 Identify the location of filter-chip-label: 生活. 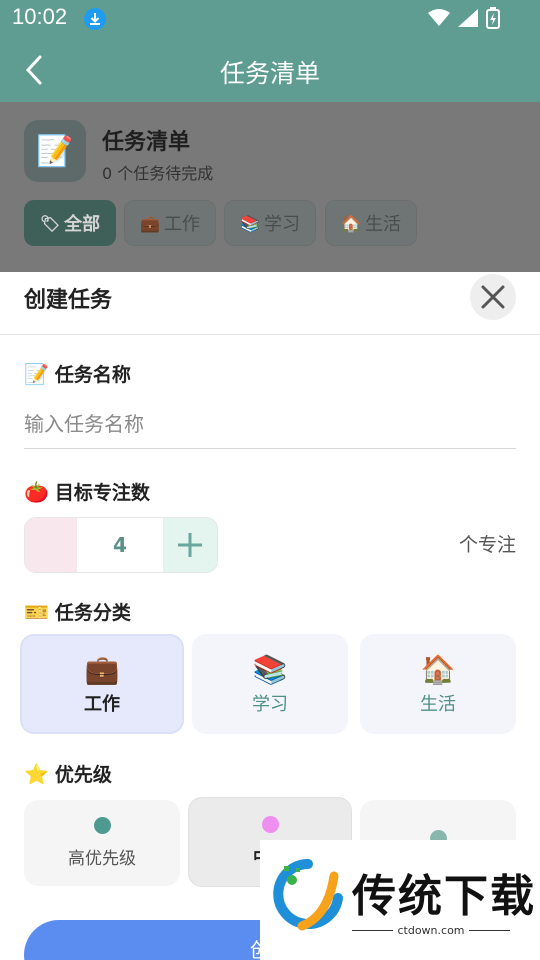
(382, 224).